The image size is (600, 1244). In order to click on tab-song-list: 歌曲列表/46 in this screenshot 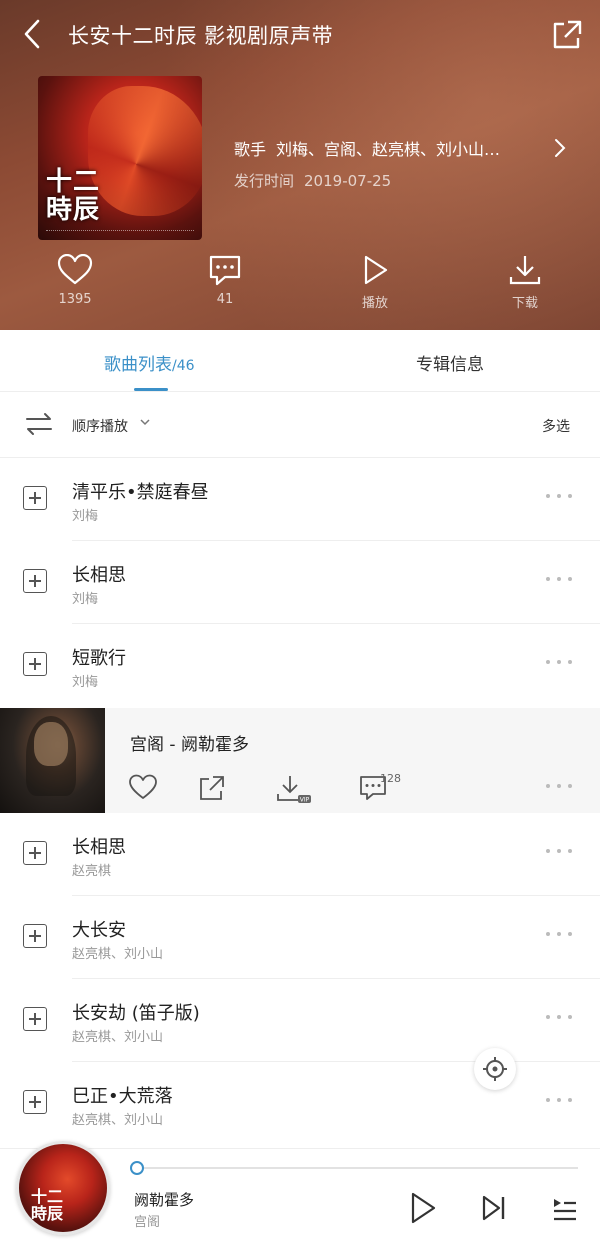, I will do `click(149, 362)`.